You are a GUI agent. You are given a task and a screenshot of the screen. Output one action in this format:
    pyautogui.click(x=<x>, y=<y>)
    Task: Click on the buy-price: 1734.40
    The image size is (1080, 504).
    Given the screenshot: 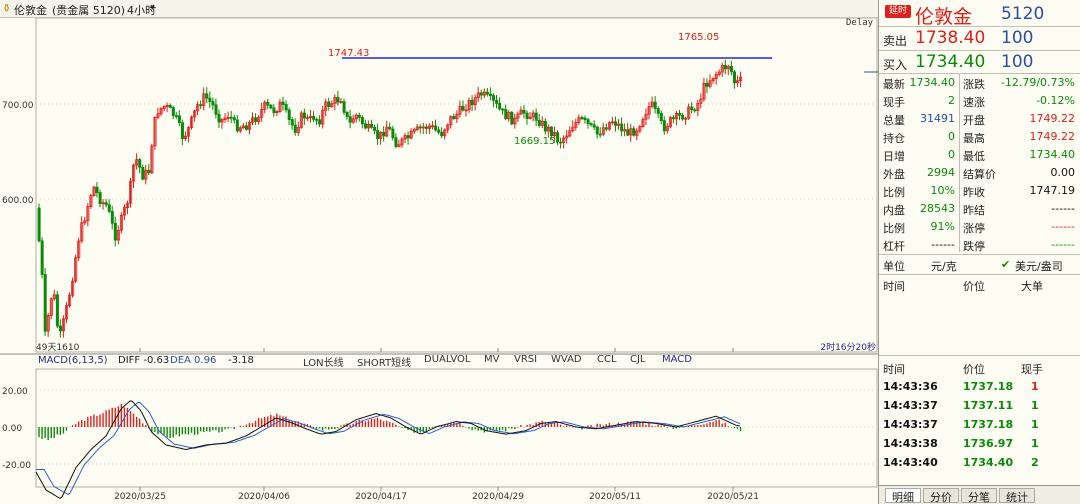 What is the action you would take?
    pyautogui.click(x=950, y=62)
    